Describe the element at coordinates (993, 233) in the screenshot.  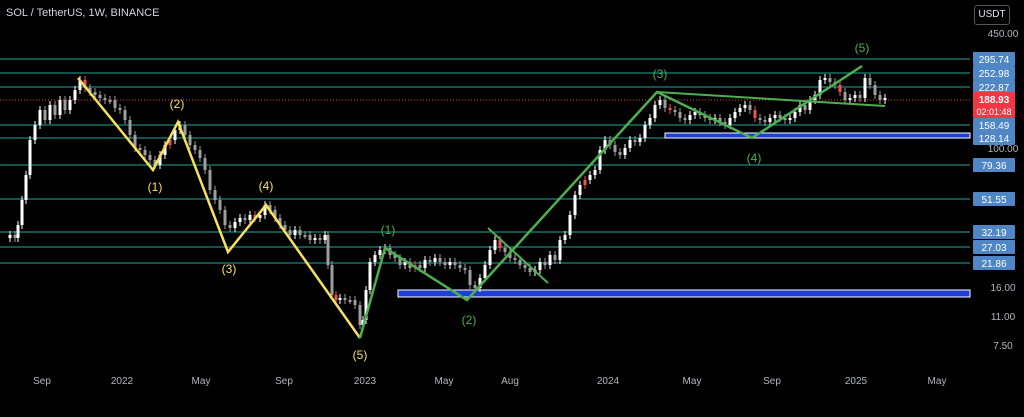
I see `level-price-label: 32.19` at that location.